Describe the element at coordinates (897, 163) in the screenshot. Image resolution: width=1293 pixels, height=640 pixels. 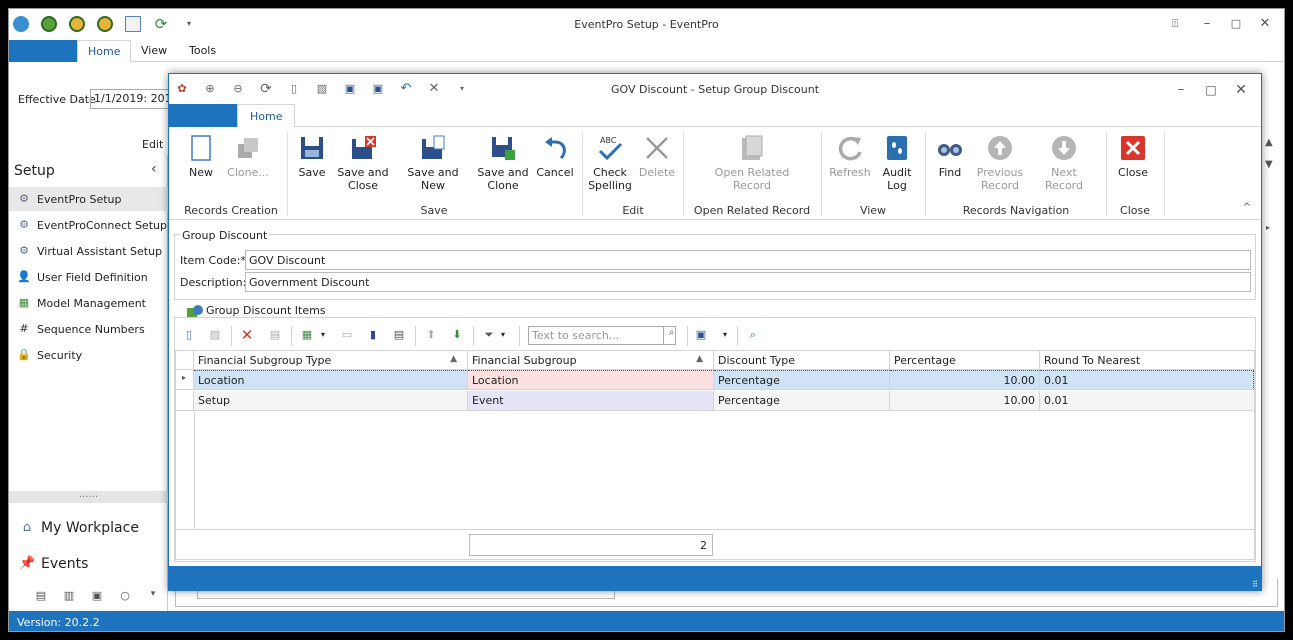
I see `audit-log-button: Audit Log` at that location.